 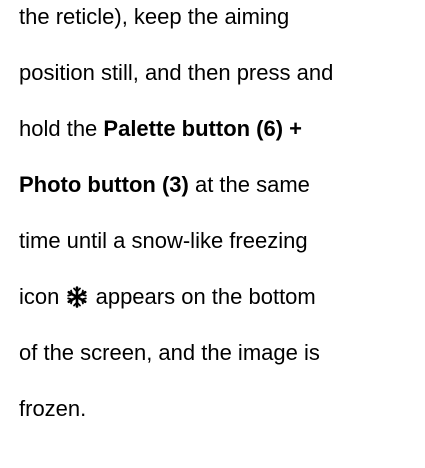 I want to click on text-segment: position still, and then press and, so click(x=176, y=72).